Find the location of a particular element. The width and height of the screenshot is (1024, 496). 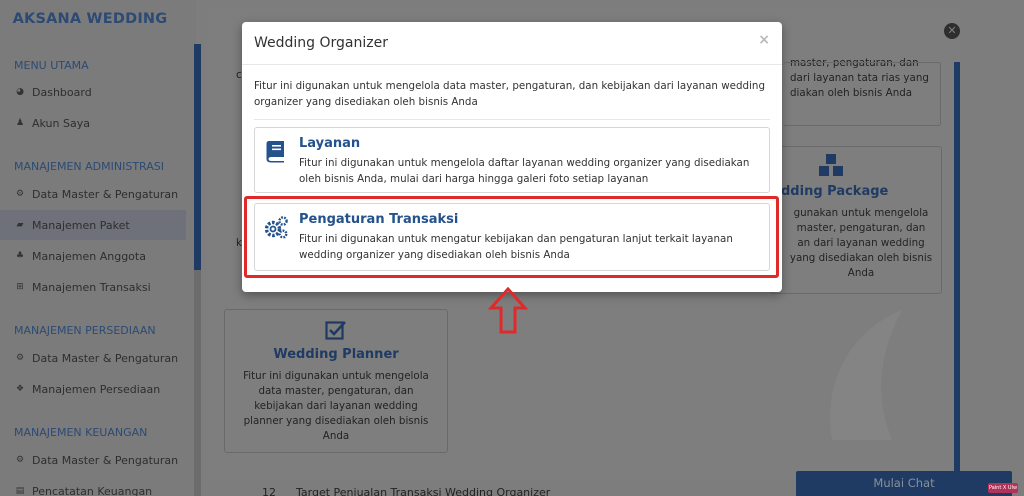

sidebar-item-data-master-persediaan: ⚙ Data Master & Pengaturan is located at coordinates (93, 358).